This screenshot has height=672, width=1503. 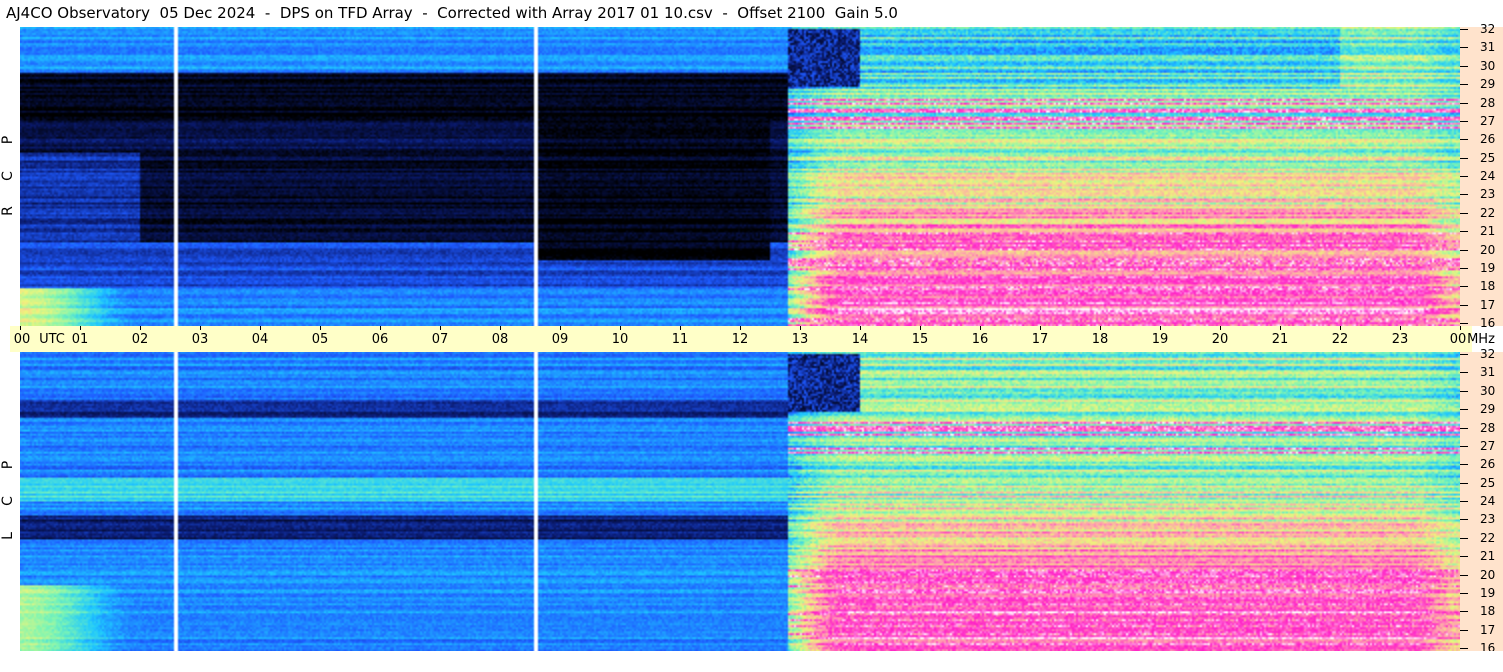 What do you see at coordinates (1488, 120) in the screenshot?
I see `freq-tick-label: 27` at bounding box center [1488, 120].